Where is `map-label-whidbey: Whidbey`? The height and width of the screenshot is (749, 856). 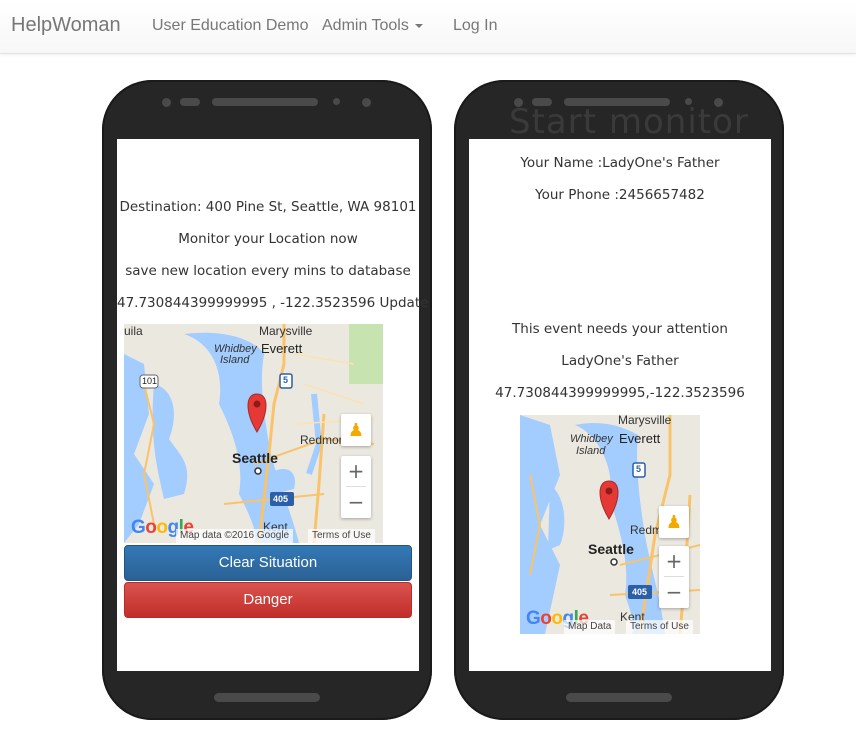
map-label-whidbey: Whidbey is located at coordinates (591, 439).